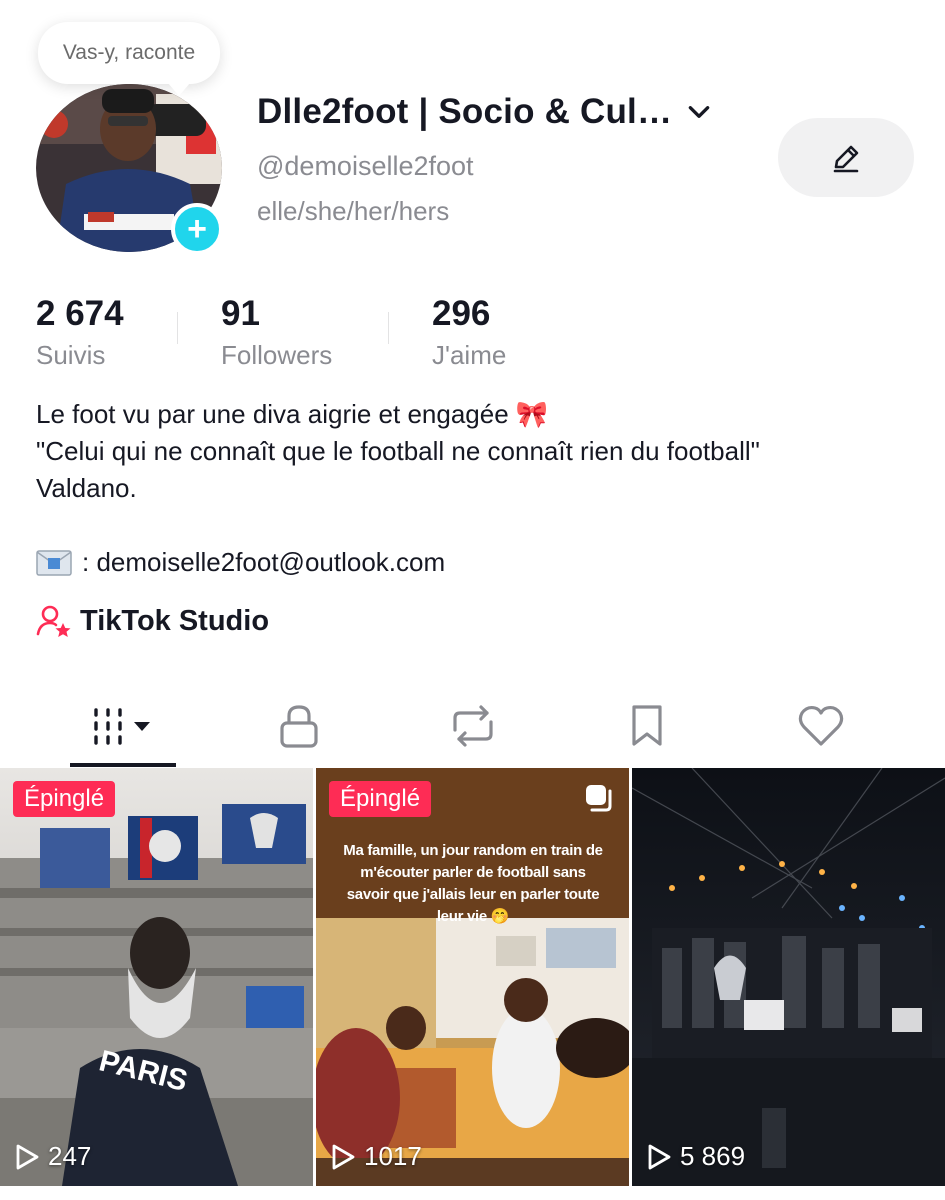 The image size is (945, 1200). I want to click on bio-line: Valdano., so click(86, 488).